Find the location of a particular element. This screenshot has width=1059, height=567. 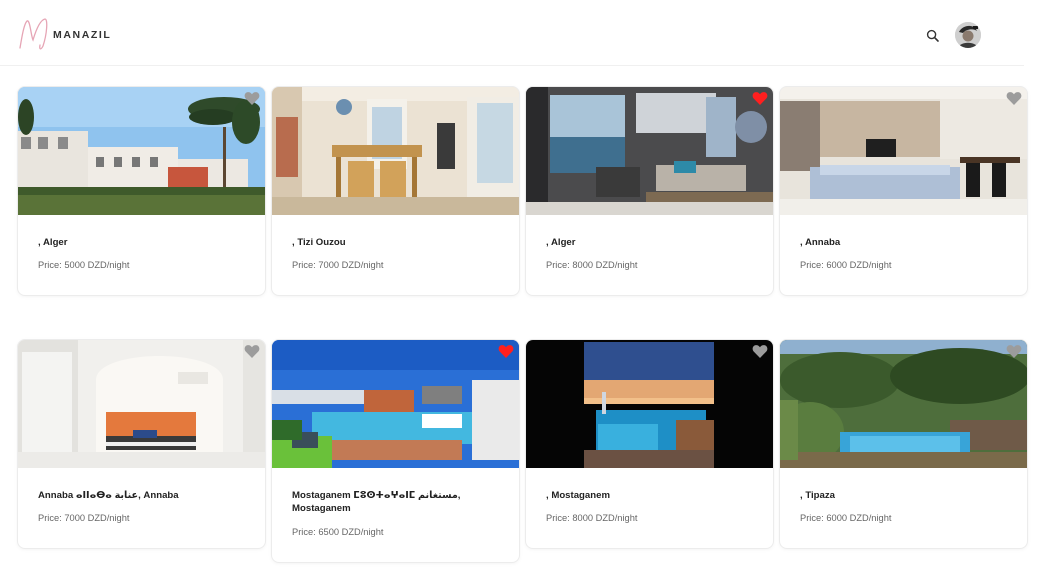

listing-card-7: , Mostaganem Price: 8000 DZD/night is located at coordinates (649, 444).